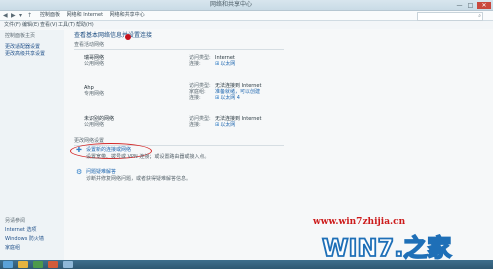  I want to click on menu-view: 查看(V), so click(48, 25).